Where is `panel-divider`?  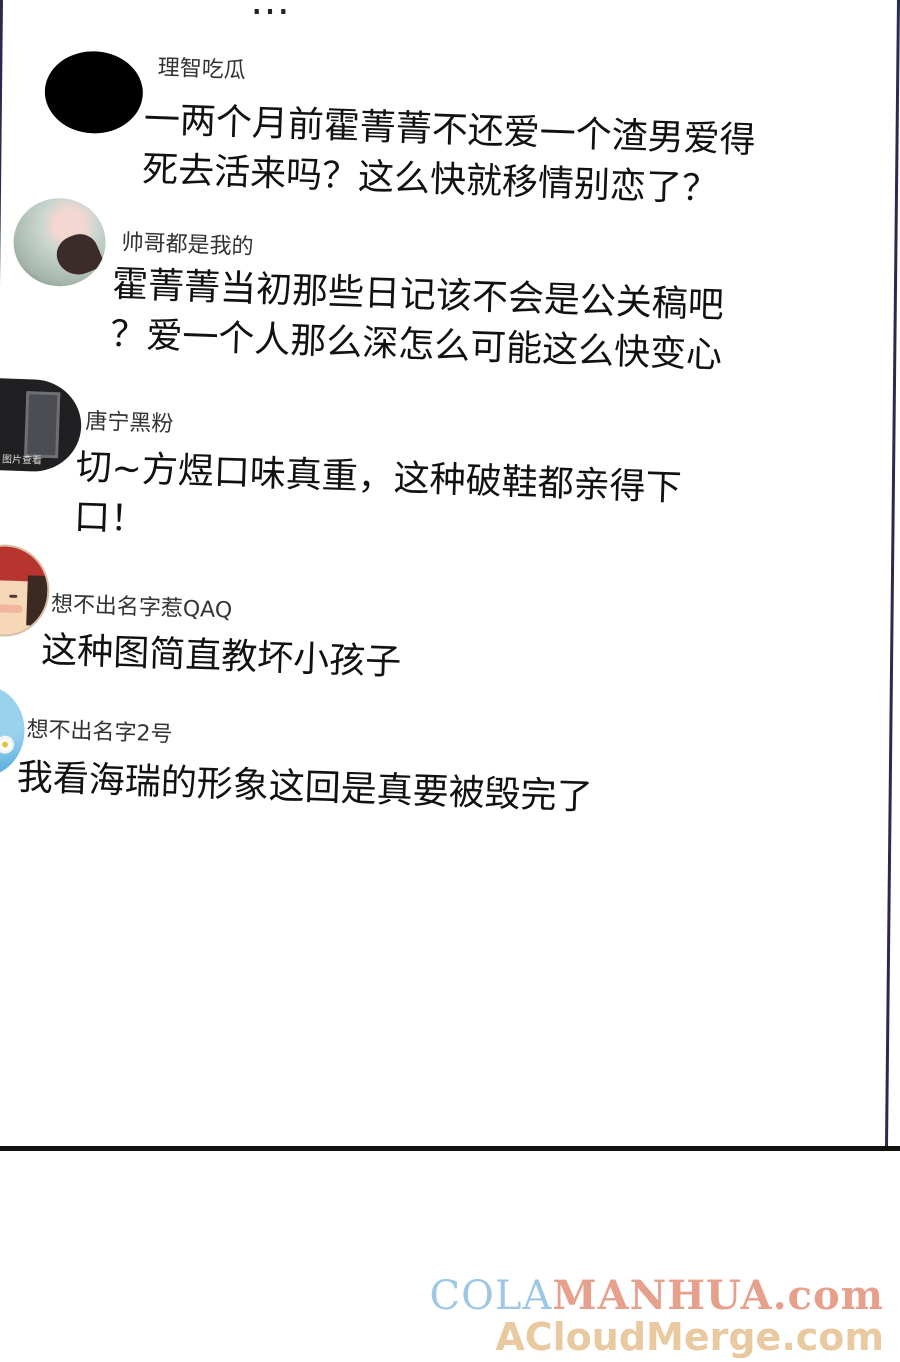 panel-divider is located at coordinates (450, 1148).